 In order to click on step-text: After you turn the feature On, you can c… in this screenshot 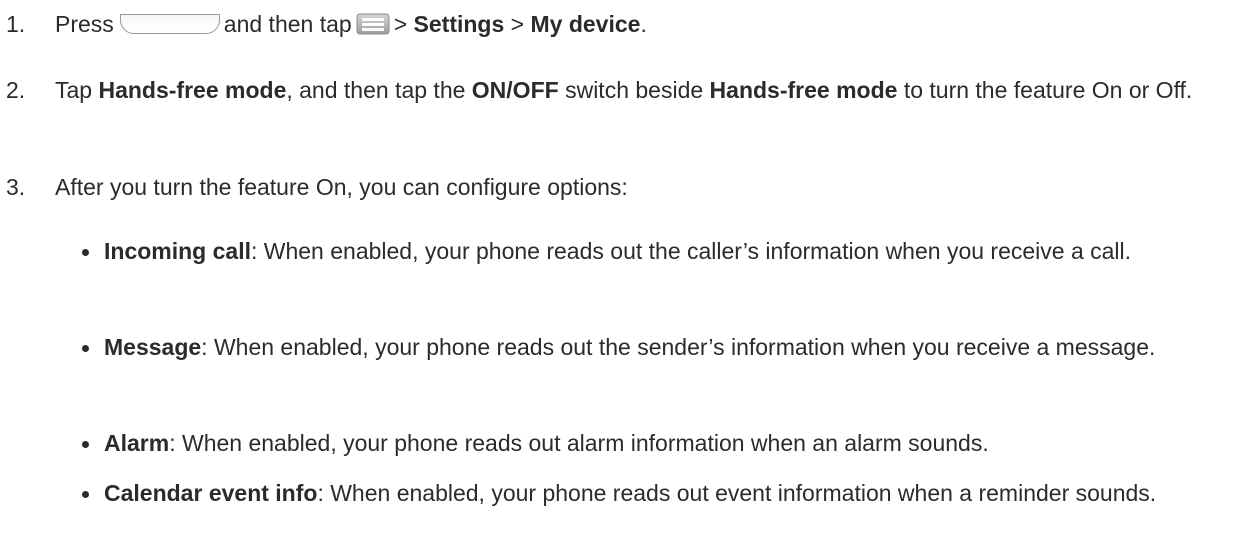, I will do `click(341, 187)`.